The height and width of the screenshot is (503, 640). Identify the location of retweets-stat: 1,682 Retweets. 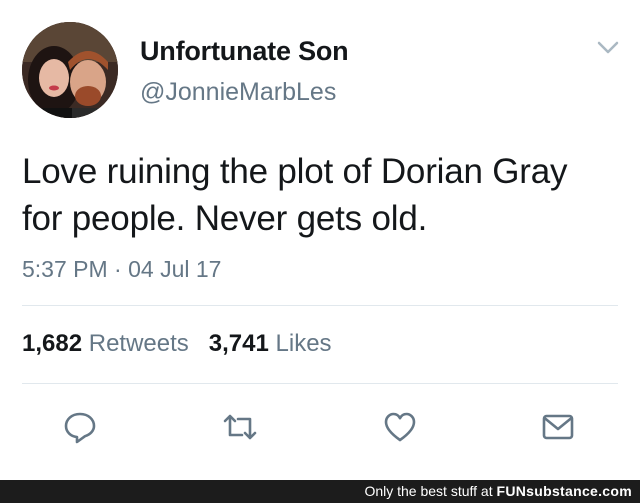
(105, 343).